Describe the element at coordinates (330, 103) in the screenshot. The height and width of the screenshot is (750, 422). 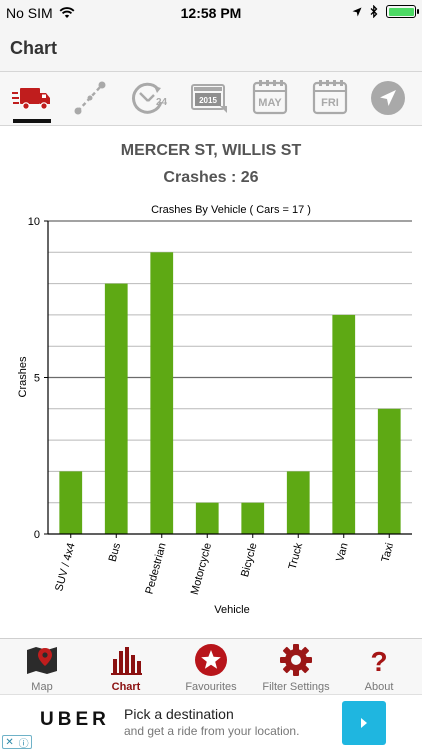
I see `svg-text: FRI` at that location.